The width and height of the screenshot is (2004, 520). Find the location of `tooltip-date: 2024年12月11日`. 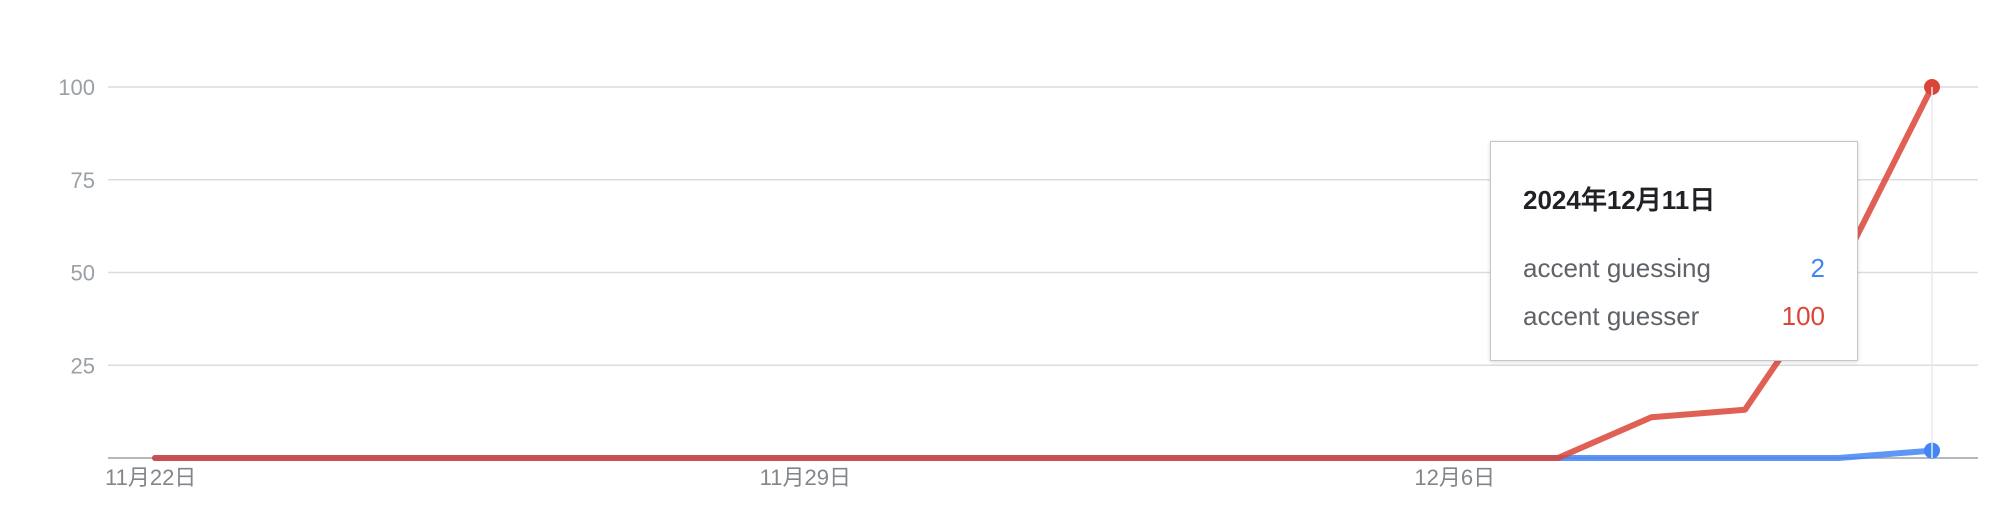

tooltip-date: 2024年12月11日 is located at coordinates (1619, 200).